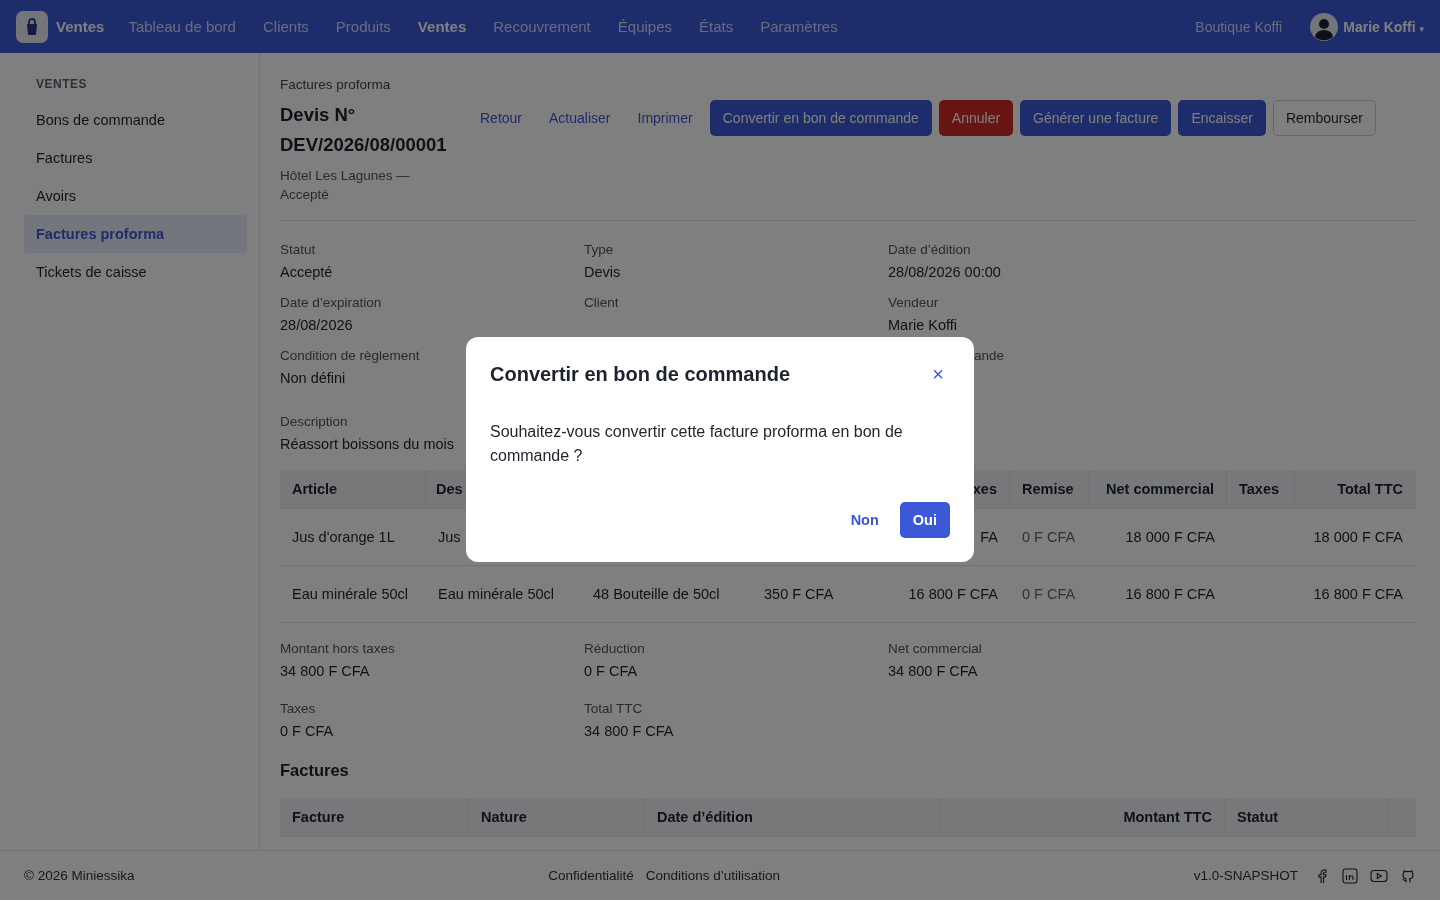 This screenshot has width=1440, height=900. Describe the element at coordinates (306, 272) in the screenshot. I see `field-value: Accepté` at that location.